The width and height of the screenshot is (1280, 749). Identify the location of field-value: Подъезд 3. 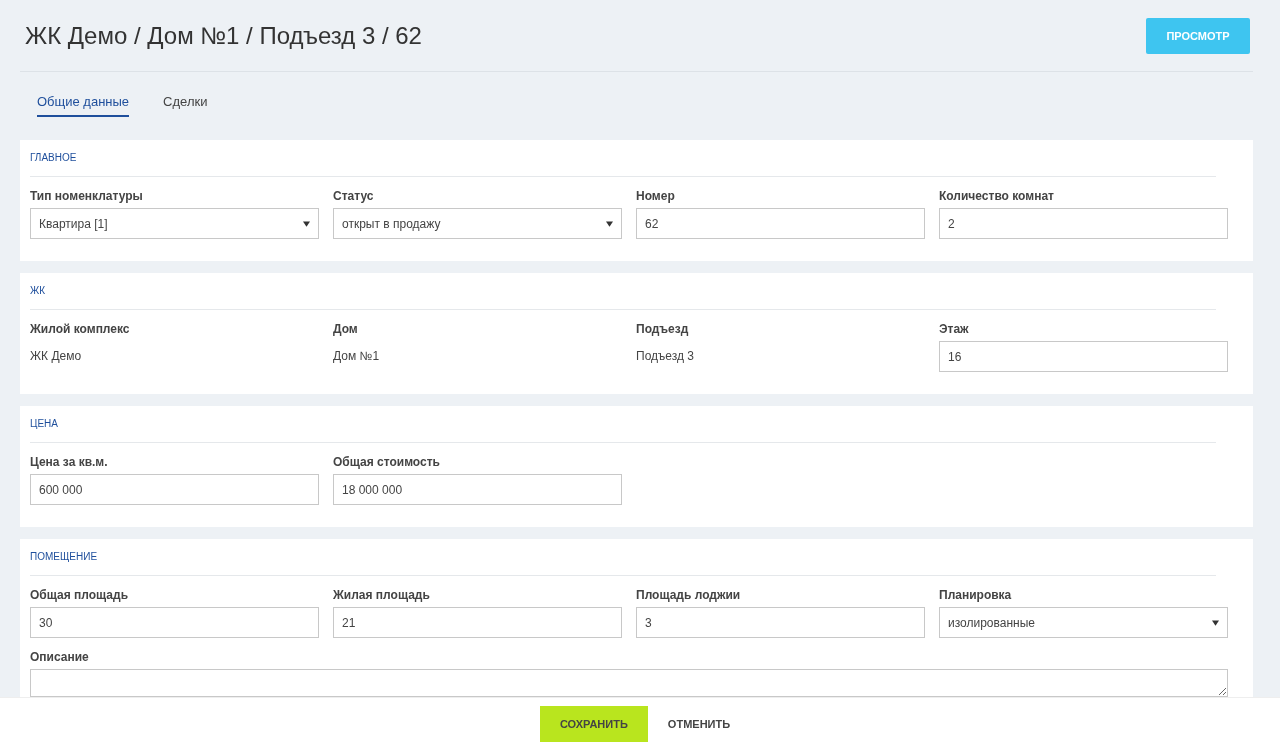
(665, 356).